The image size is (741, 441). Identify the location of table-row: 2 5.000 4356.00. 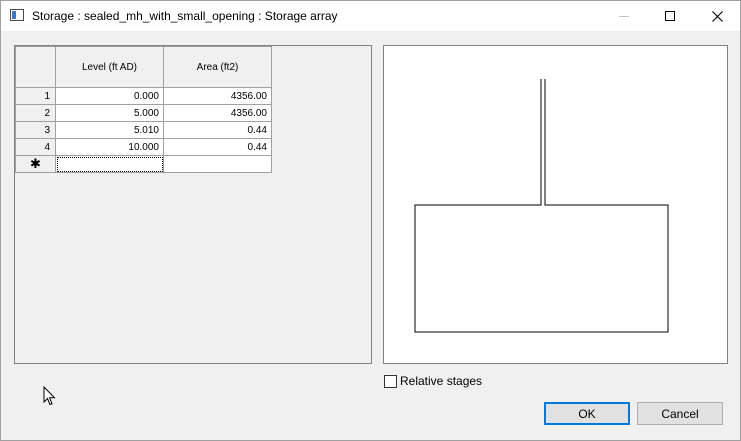
(143, 113).